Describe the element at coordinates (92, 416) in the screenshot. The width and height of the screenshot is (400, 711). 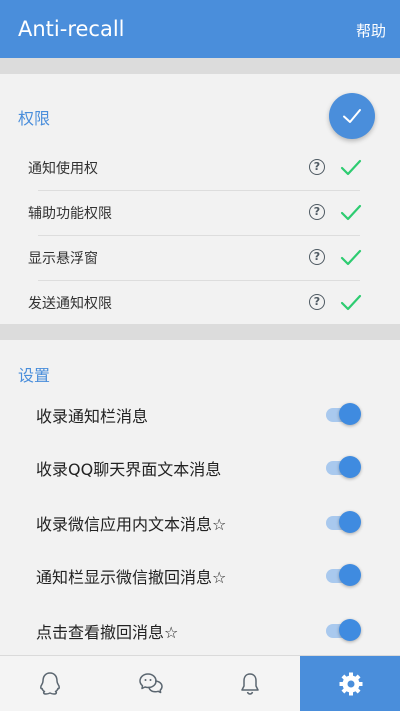
I see `setting-label: 收录通知栏消息` at that location.